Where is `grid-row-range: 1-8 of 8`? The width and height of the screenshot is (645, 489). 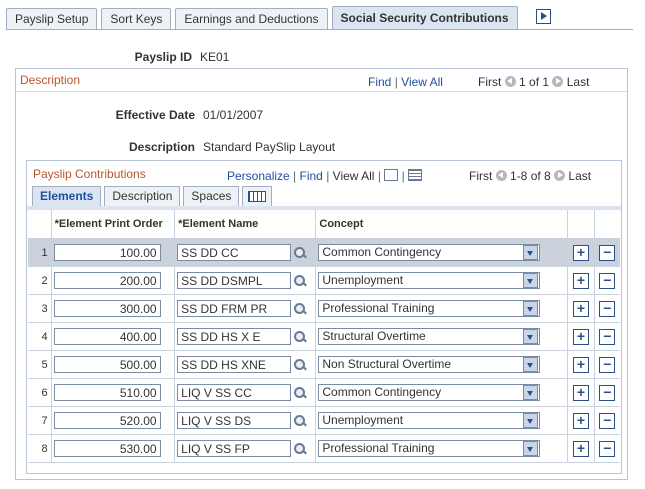
grid-row-range: 1-8 of 8 is located at coordinates (530, 176).